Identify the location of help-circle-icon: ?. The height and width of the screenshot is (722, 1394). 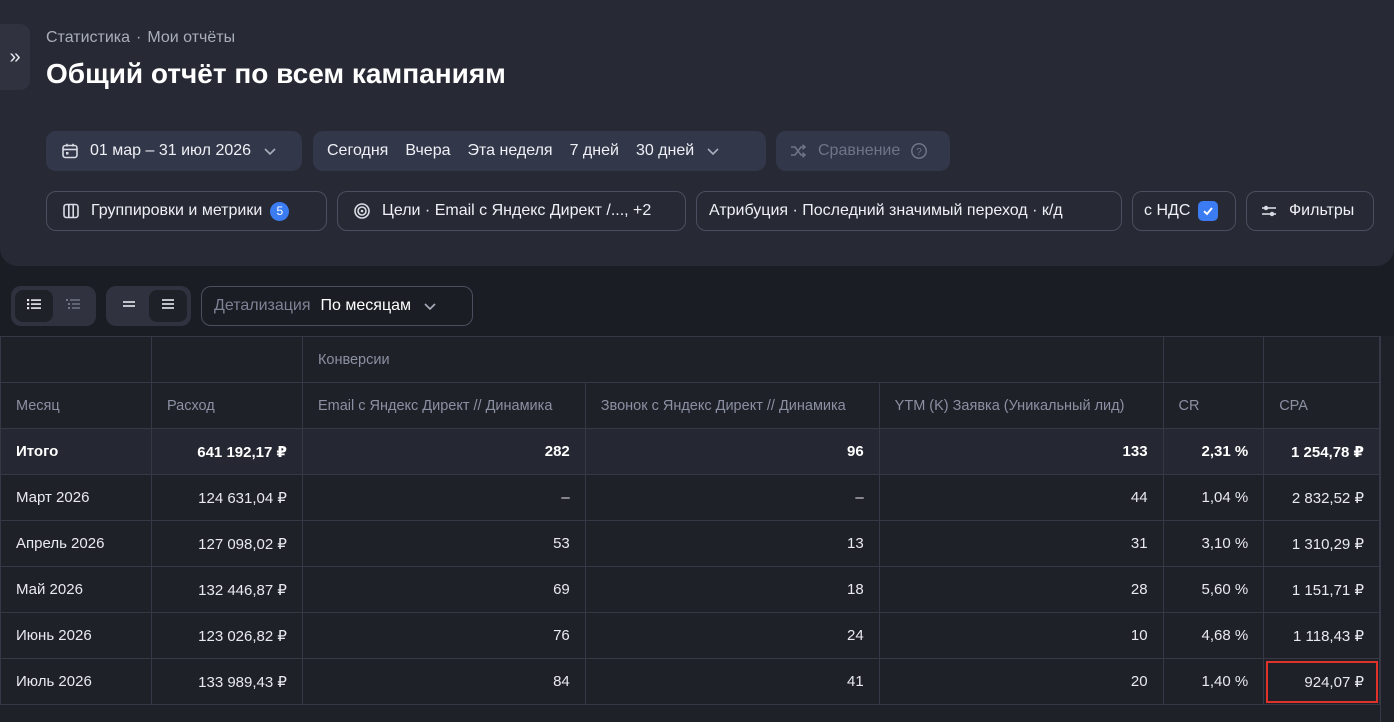
(919, 151).